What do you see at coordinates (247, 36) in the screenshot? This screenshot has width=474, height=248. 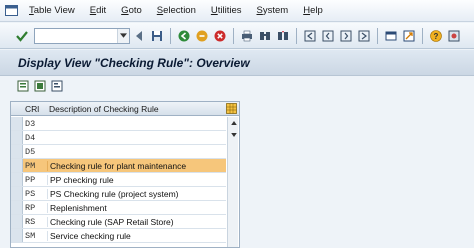 I see `print-icon` at bounding box center [247, 36].